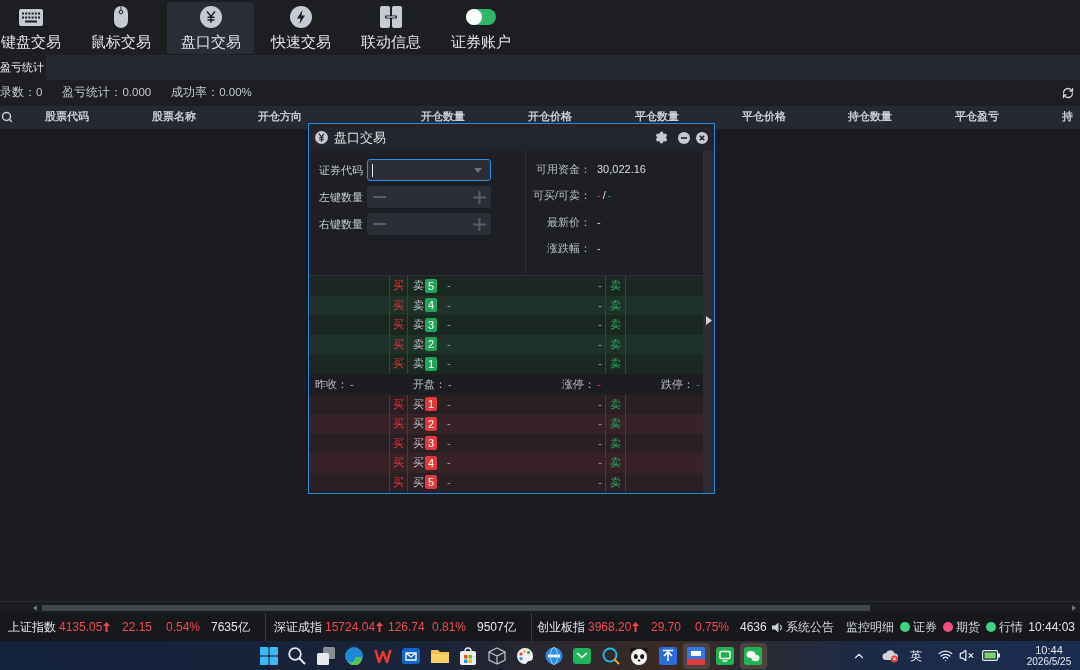  I want to click on security-code-combobox, so click(429, 170).